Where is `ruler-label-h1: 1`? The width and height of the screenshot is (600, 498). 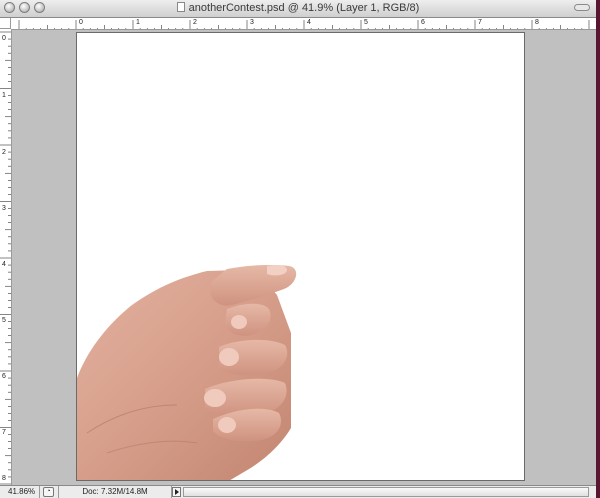
ruler-label-h1: 1 is located at coordinates (138, 22).